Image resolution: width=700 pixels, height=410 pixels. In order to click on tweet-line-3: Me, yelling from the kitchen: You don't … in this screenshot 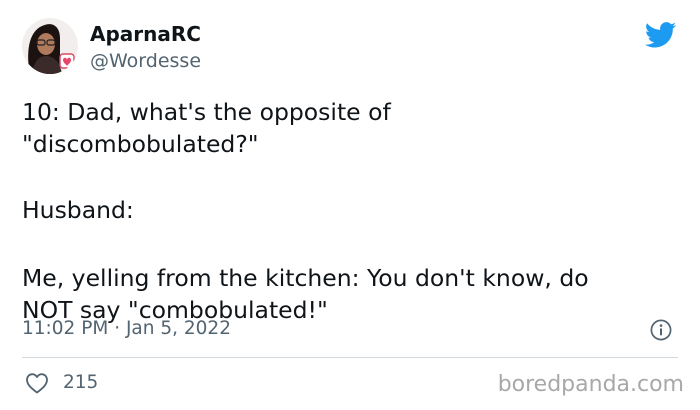, I will do `click(305, 294)`.